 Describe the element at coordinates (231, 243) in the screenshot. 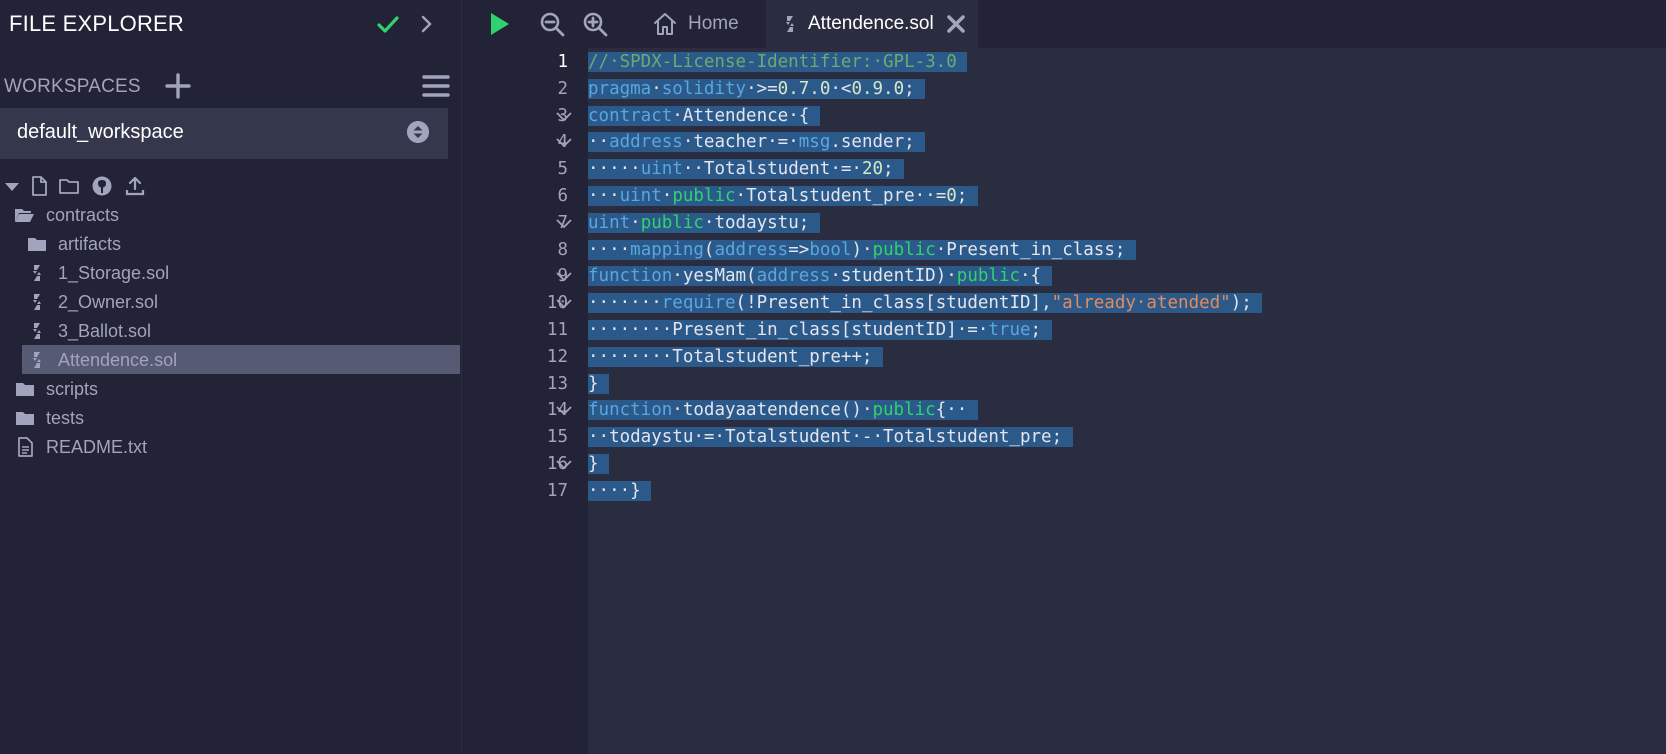

I see `tree-item-artifacts: artifacts` at that location.